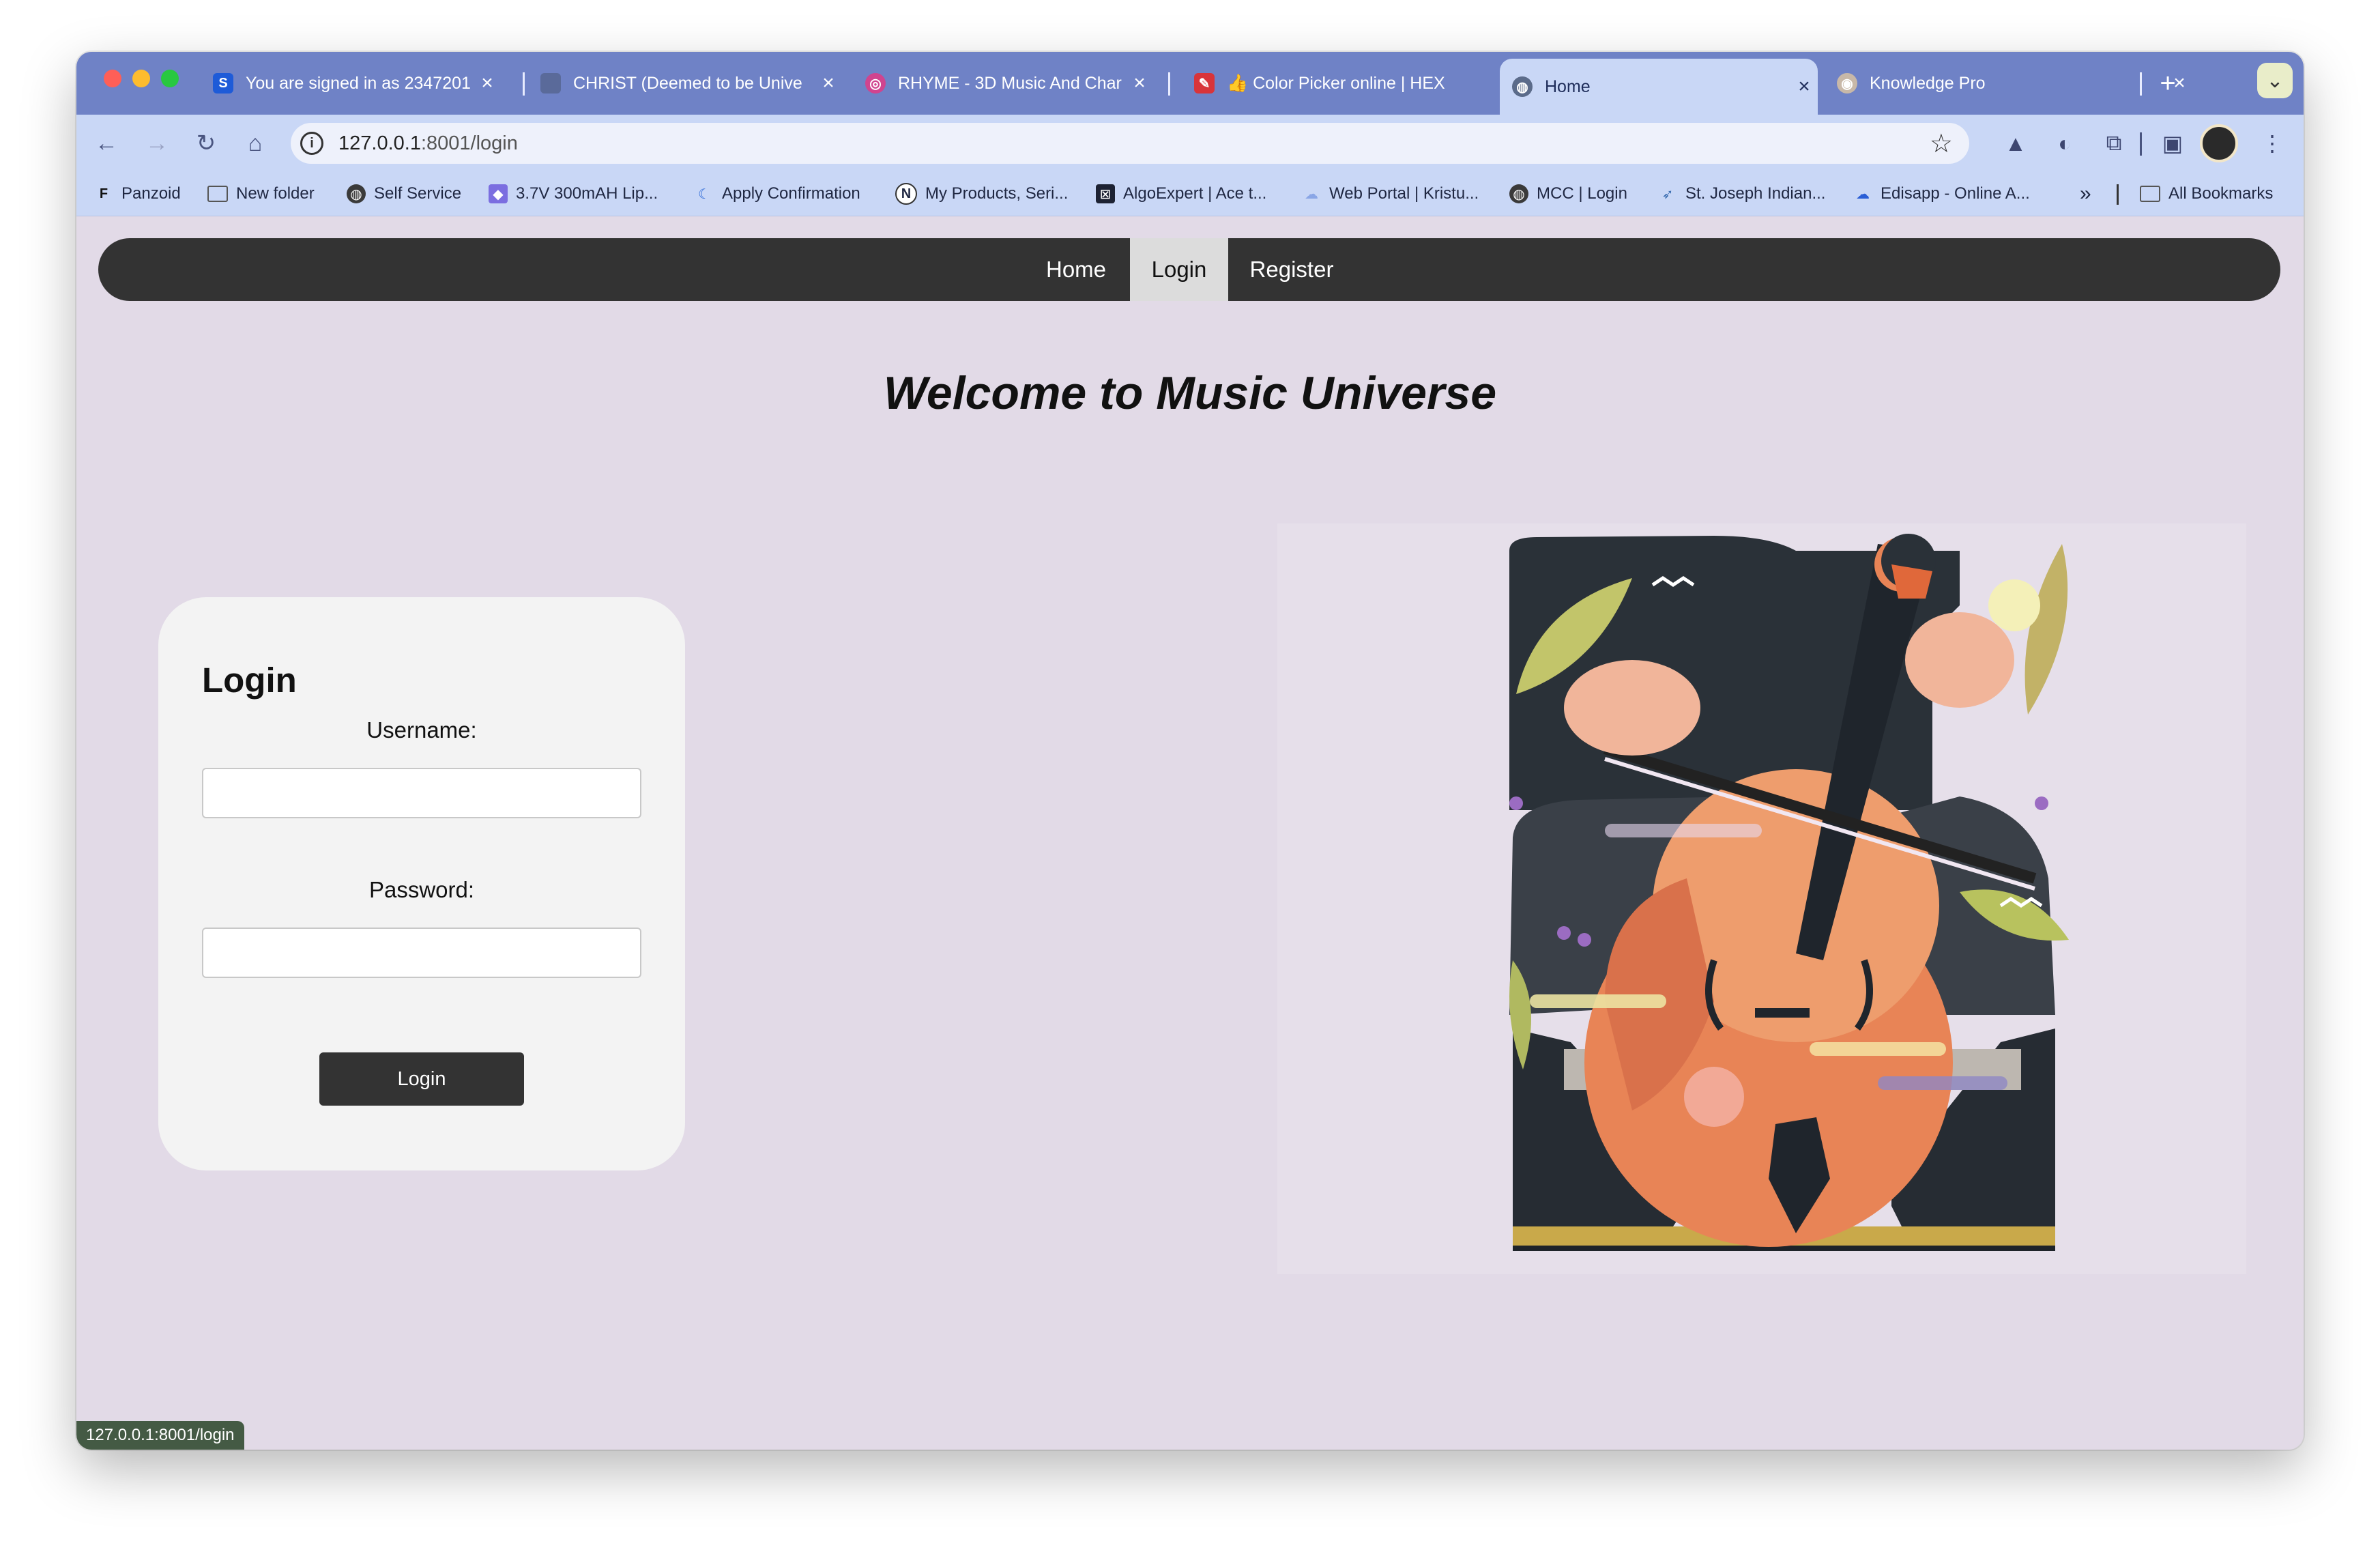 The height and width of the screenshot is (1552, 2380). What do you see at coordinates (1568, 86) in the screenshot?
I see `tab-title: Home` at bounding box center [1568, 86].